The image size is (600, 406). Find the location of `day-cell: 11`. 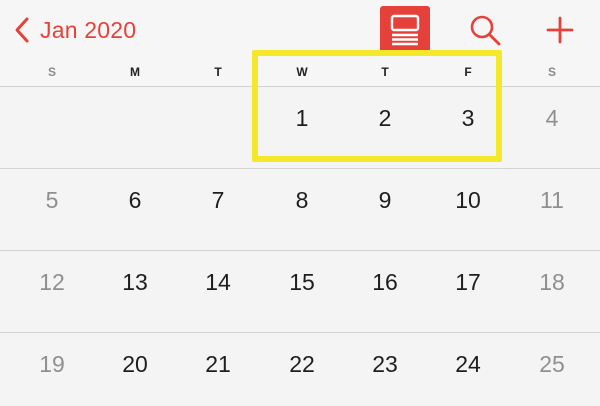

day-cell: 11 is located at coordinates (552, 200).